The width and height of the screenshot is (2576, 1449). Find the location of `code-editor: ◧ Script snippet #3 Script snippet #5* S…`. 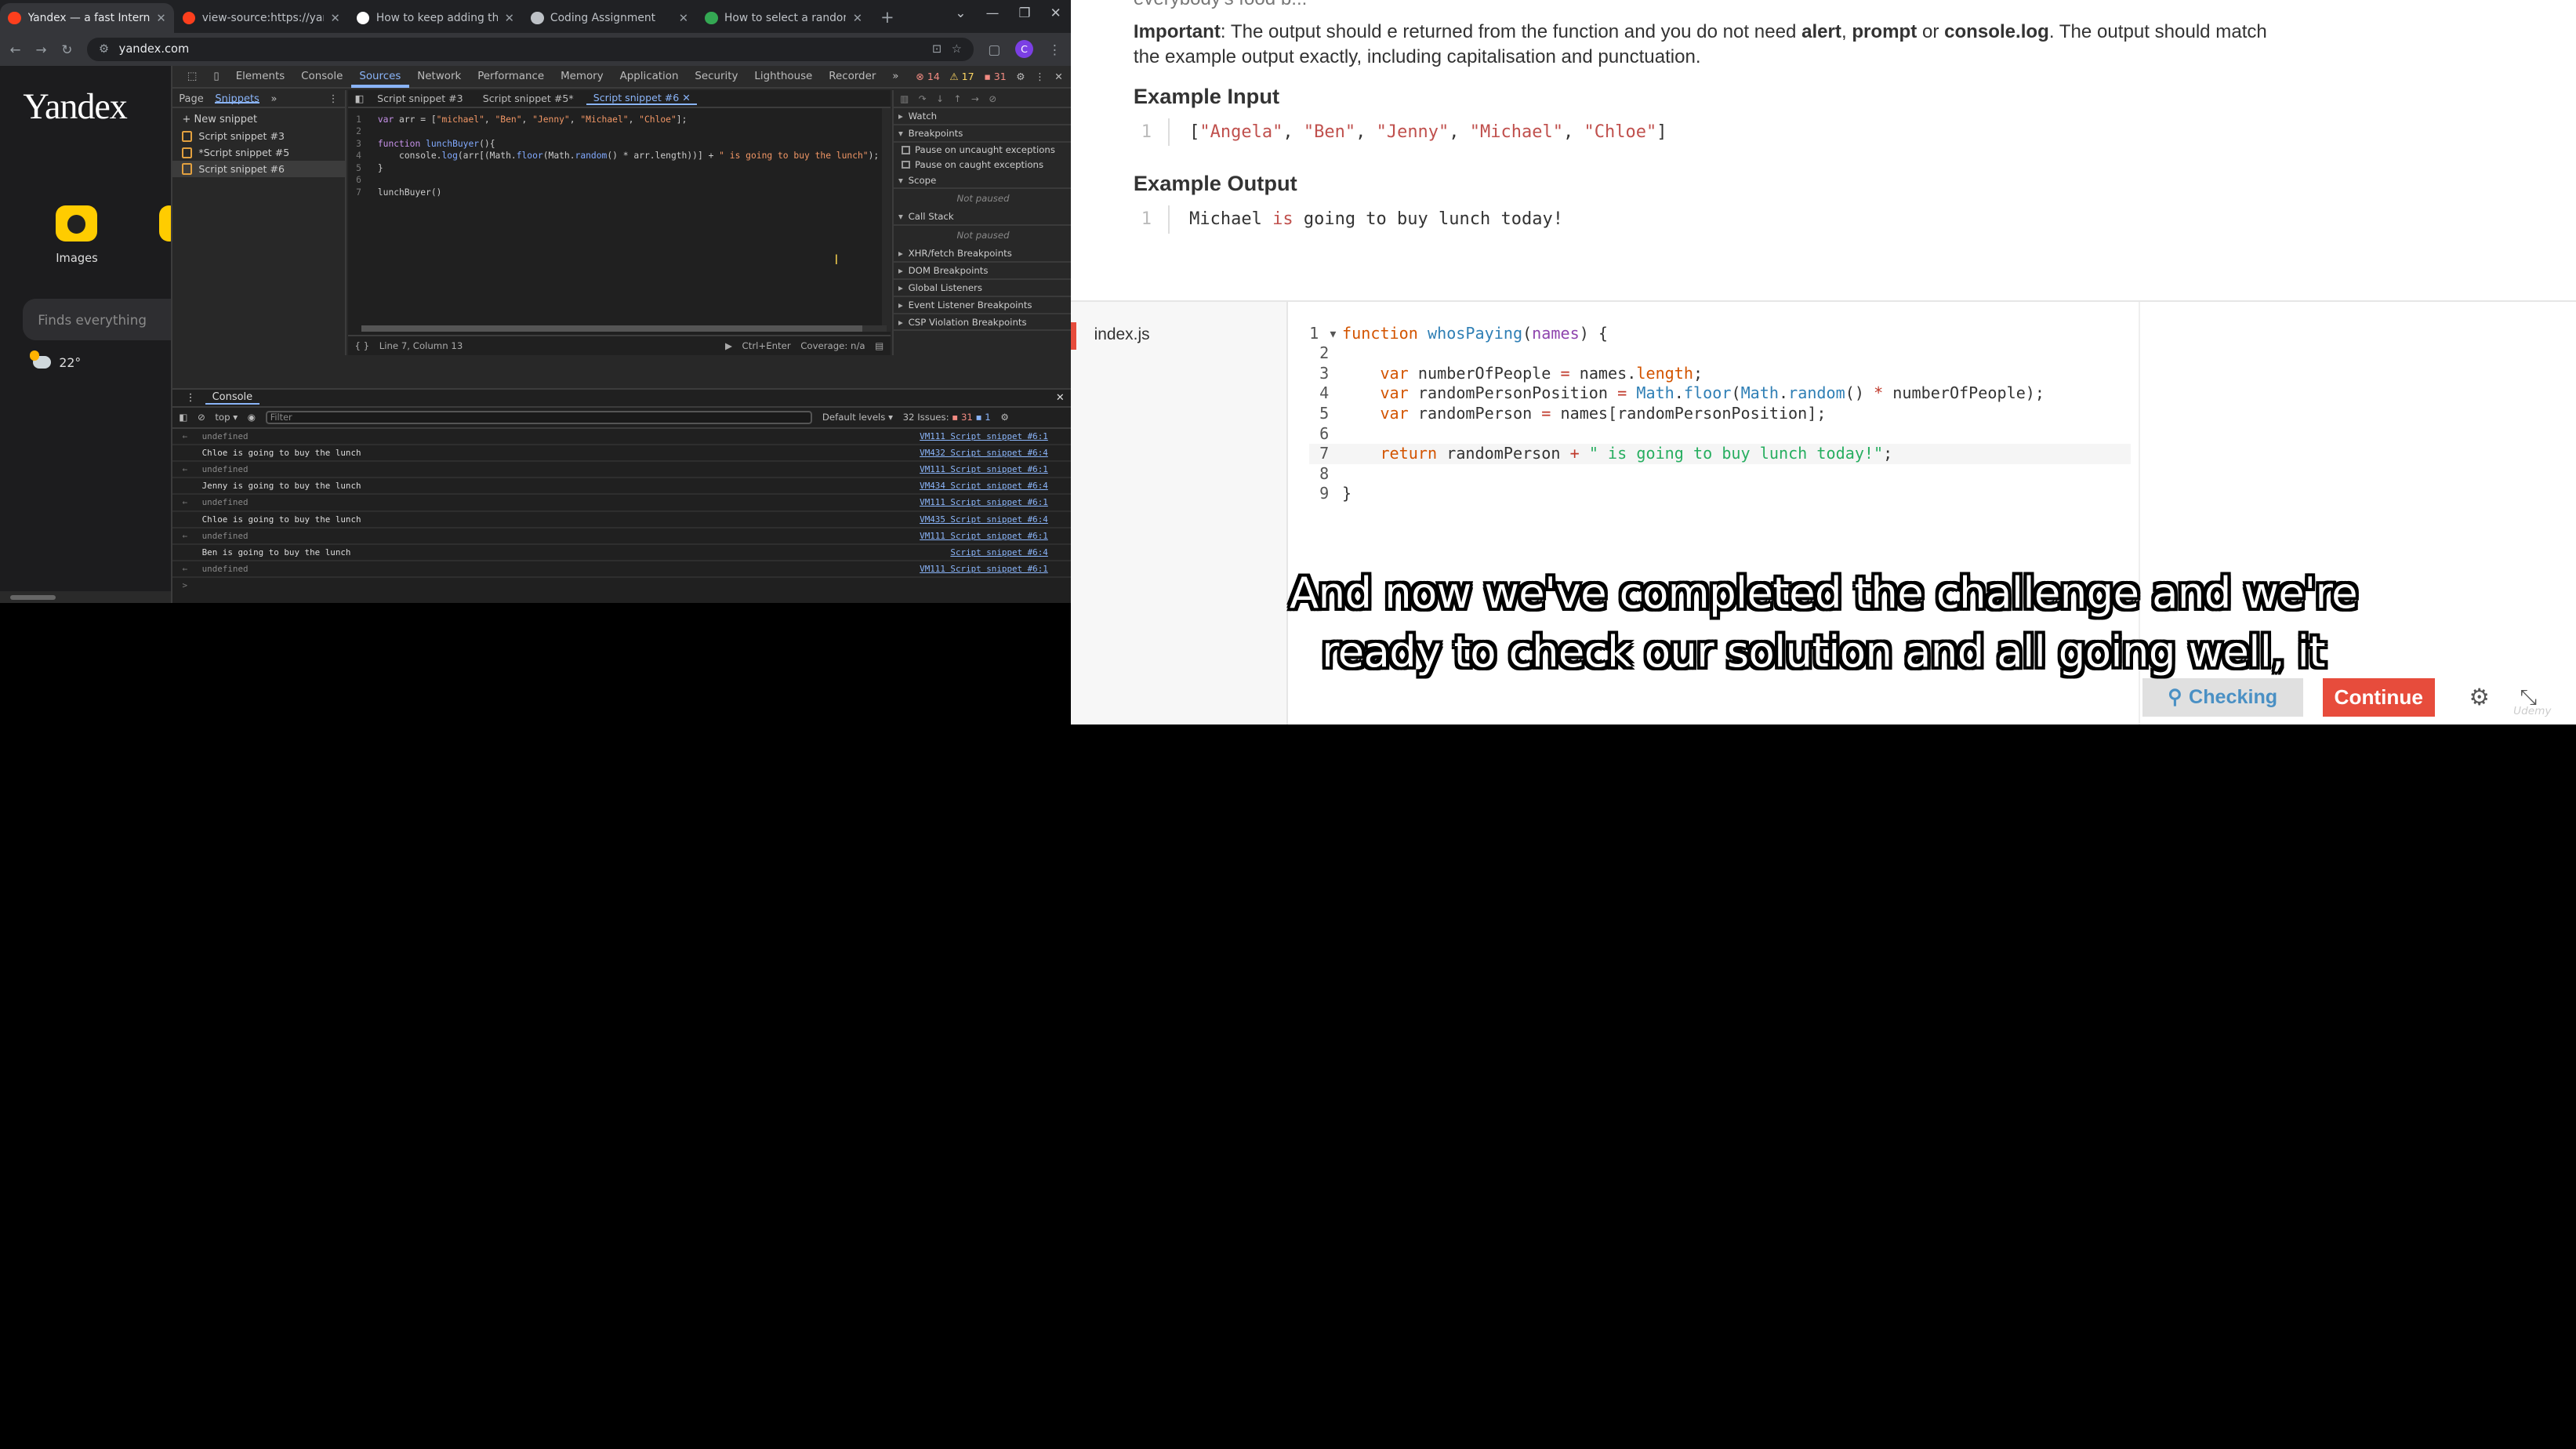

code-editor: ◧ Script snippet #3 Script snippet #5* S… is located at coordinates (619, 222).